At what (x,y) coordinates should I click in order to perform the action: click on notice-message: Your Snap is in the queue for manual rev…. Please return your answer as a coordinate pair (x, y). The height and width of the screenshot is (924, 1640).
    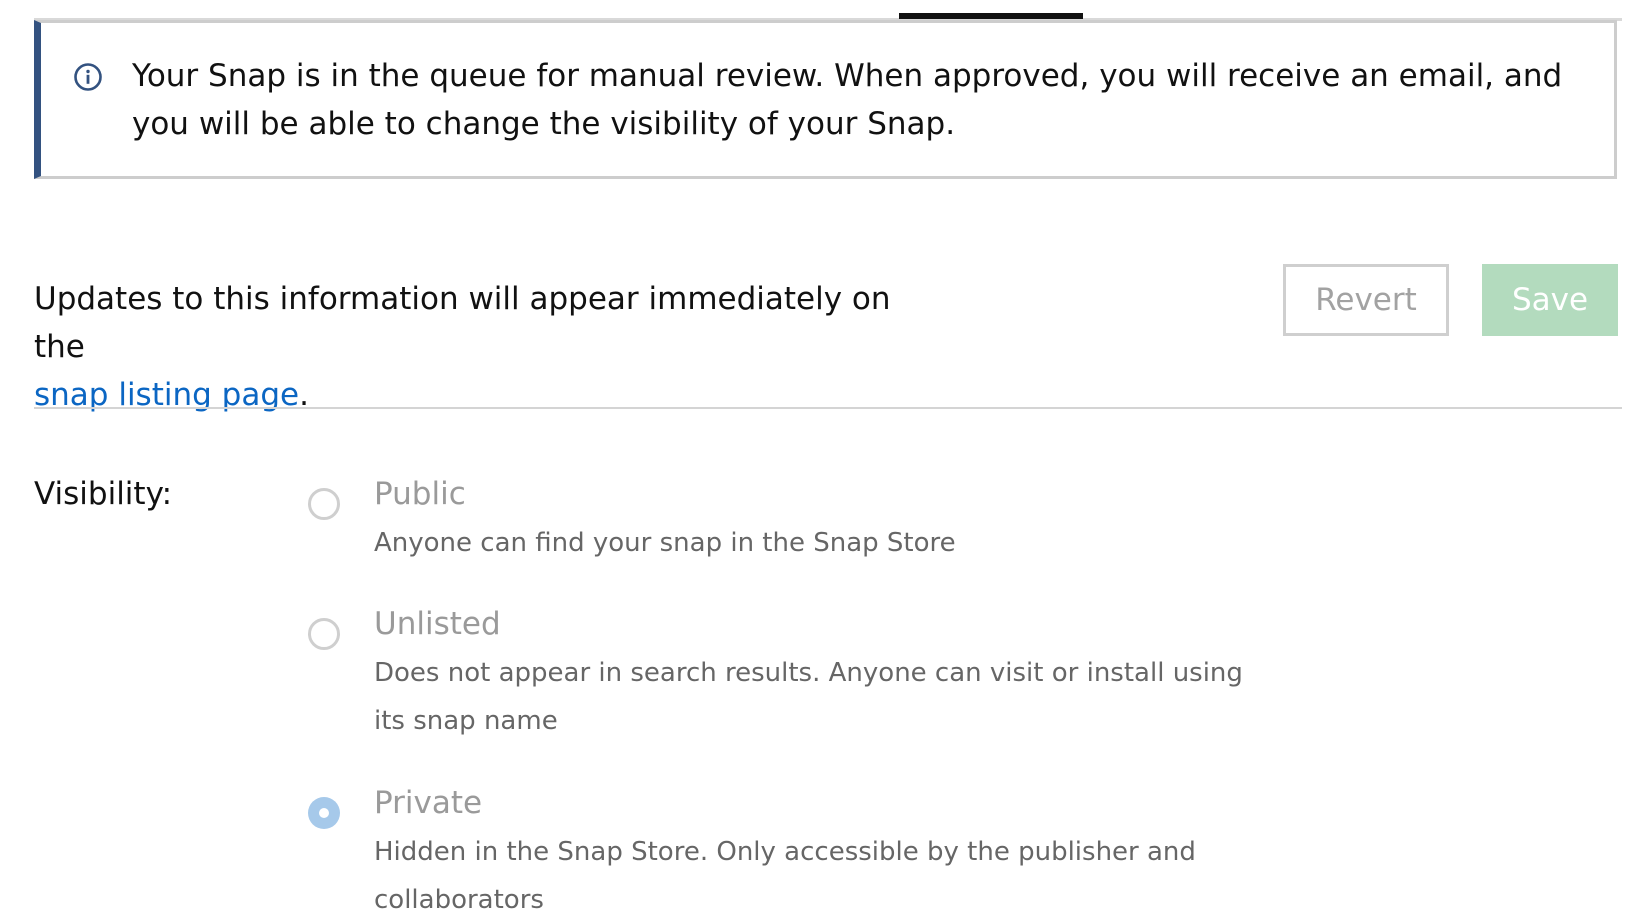
    Looking at the image, I should click on (847, 100).